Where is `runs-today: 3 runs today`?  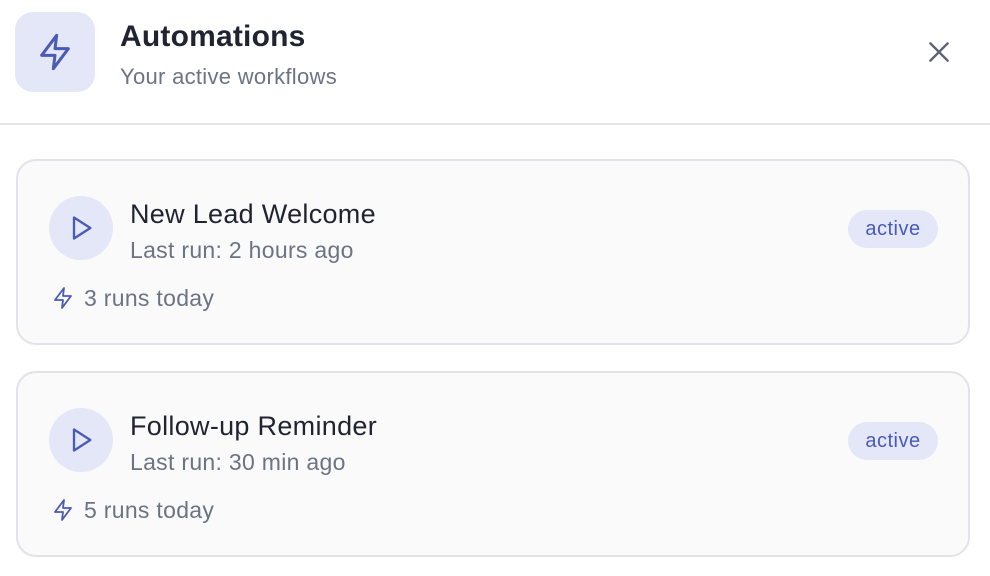 runs-today: 3 runs today is located at coordinates (132, 298).